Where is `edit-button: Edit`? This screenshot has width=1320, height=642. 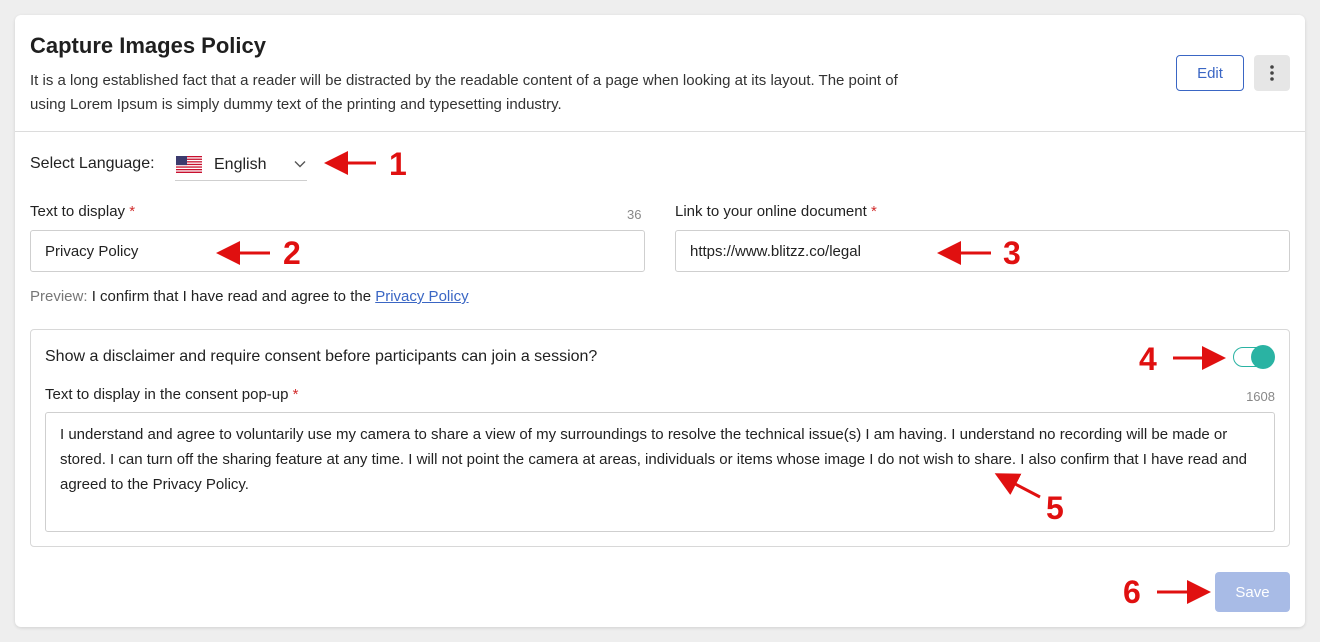 edit-button: Edit is located at coordinates (1210, 73).